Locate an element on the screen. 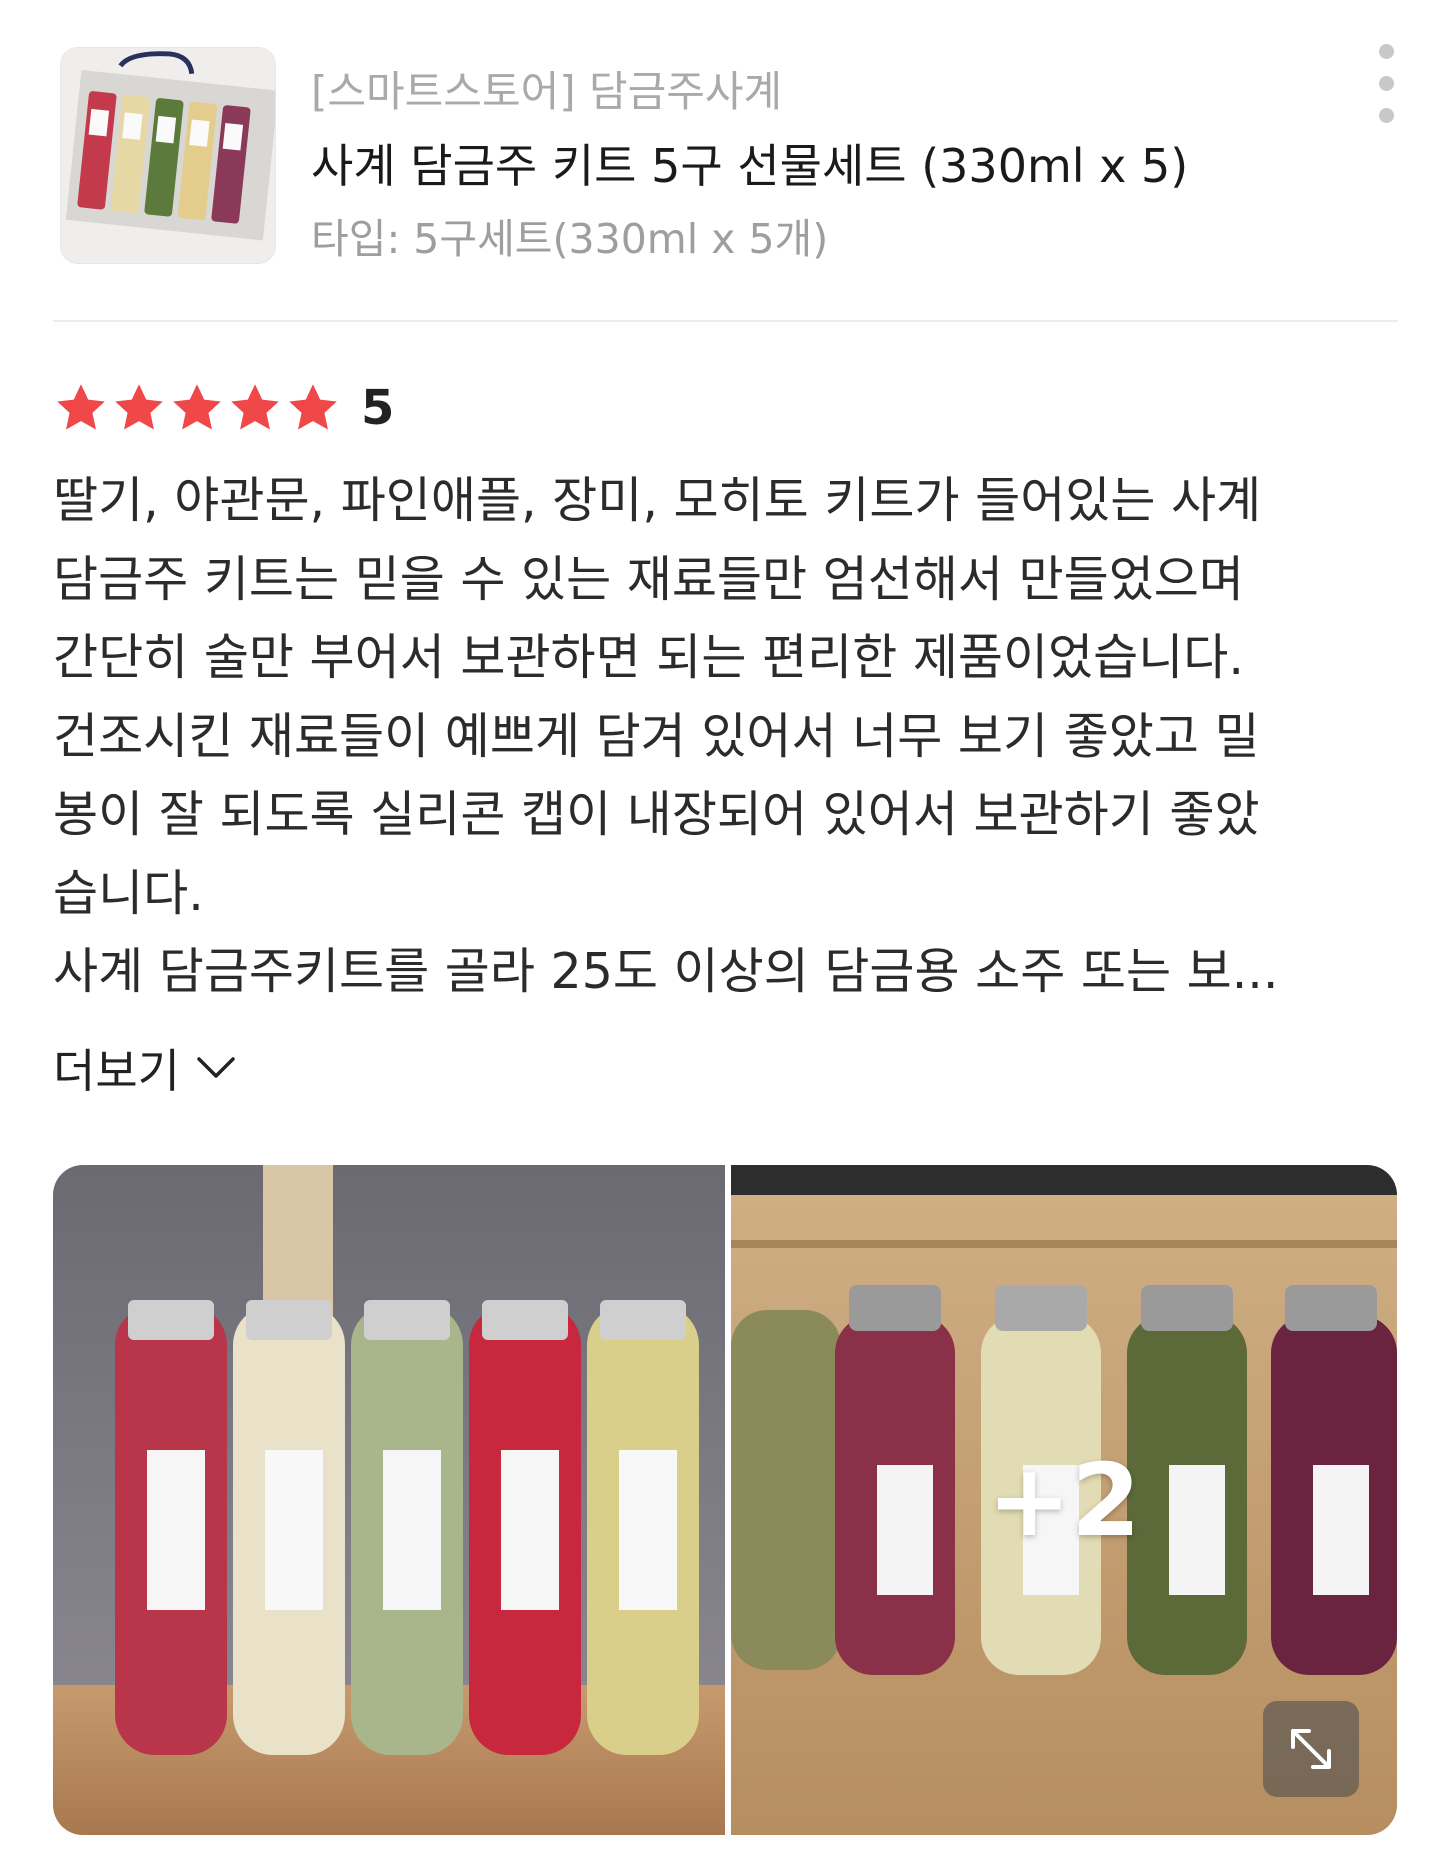 This screenshot has height=1870, width=1440. store-label: [스마트스토어] 담금주사계 is located at coordinates (546, 88).